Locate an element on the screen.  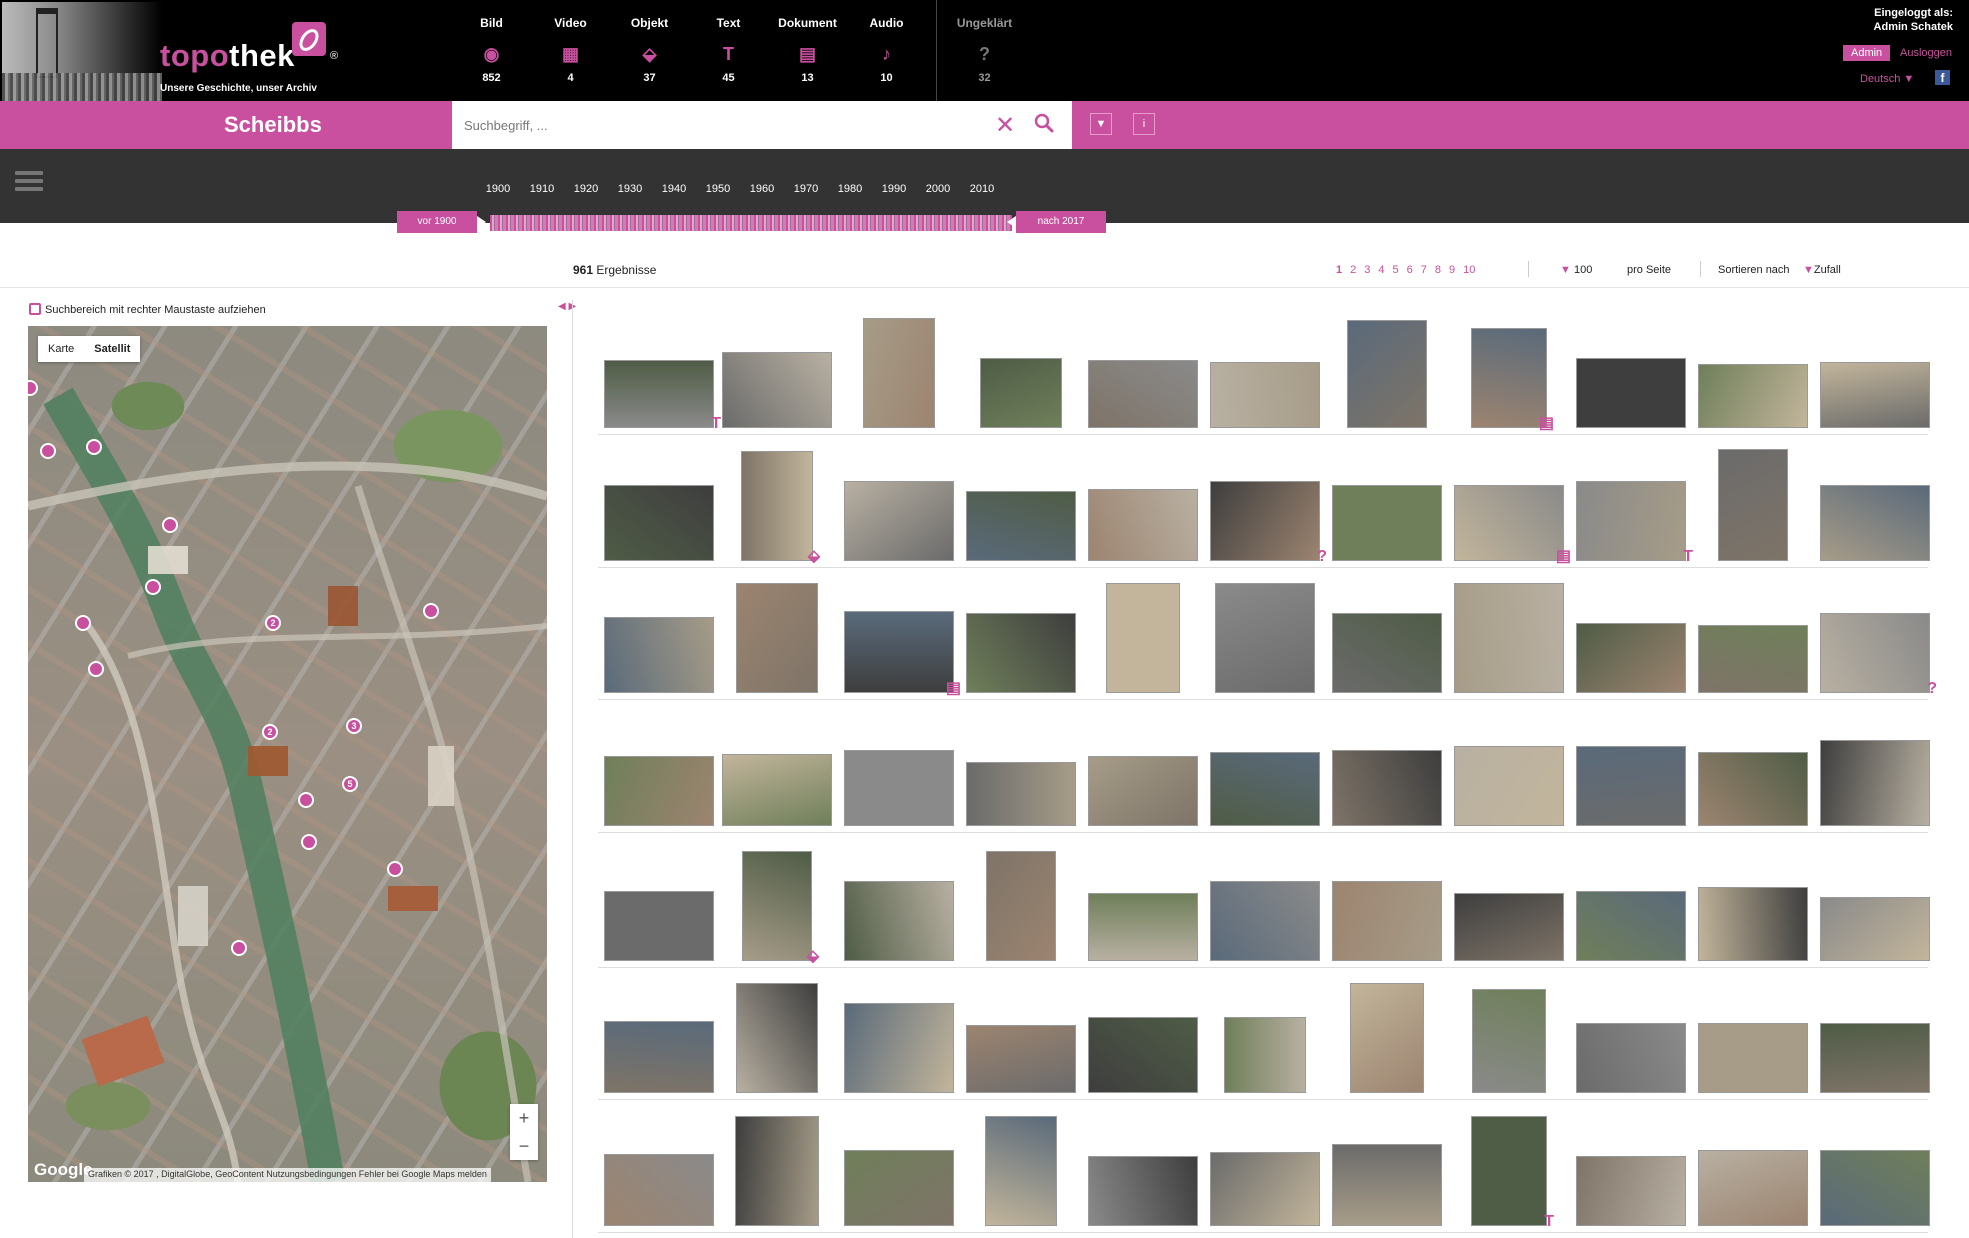
page-link: 6 is located at coordinates (1410, 270).